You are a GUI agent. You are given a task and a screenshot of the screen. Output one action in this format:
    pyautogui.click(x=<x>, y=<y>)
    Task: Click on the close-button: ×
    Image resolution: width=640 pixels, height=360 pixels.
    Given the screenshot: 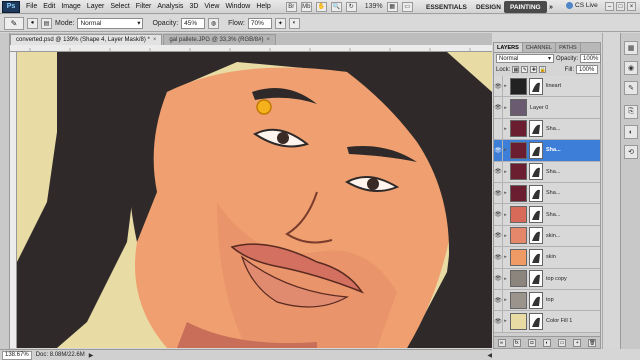 What is the action you would take?
    pyautogui.click(x=631, y=6)
    